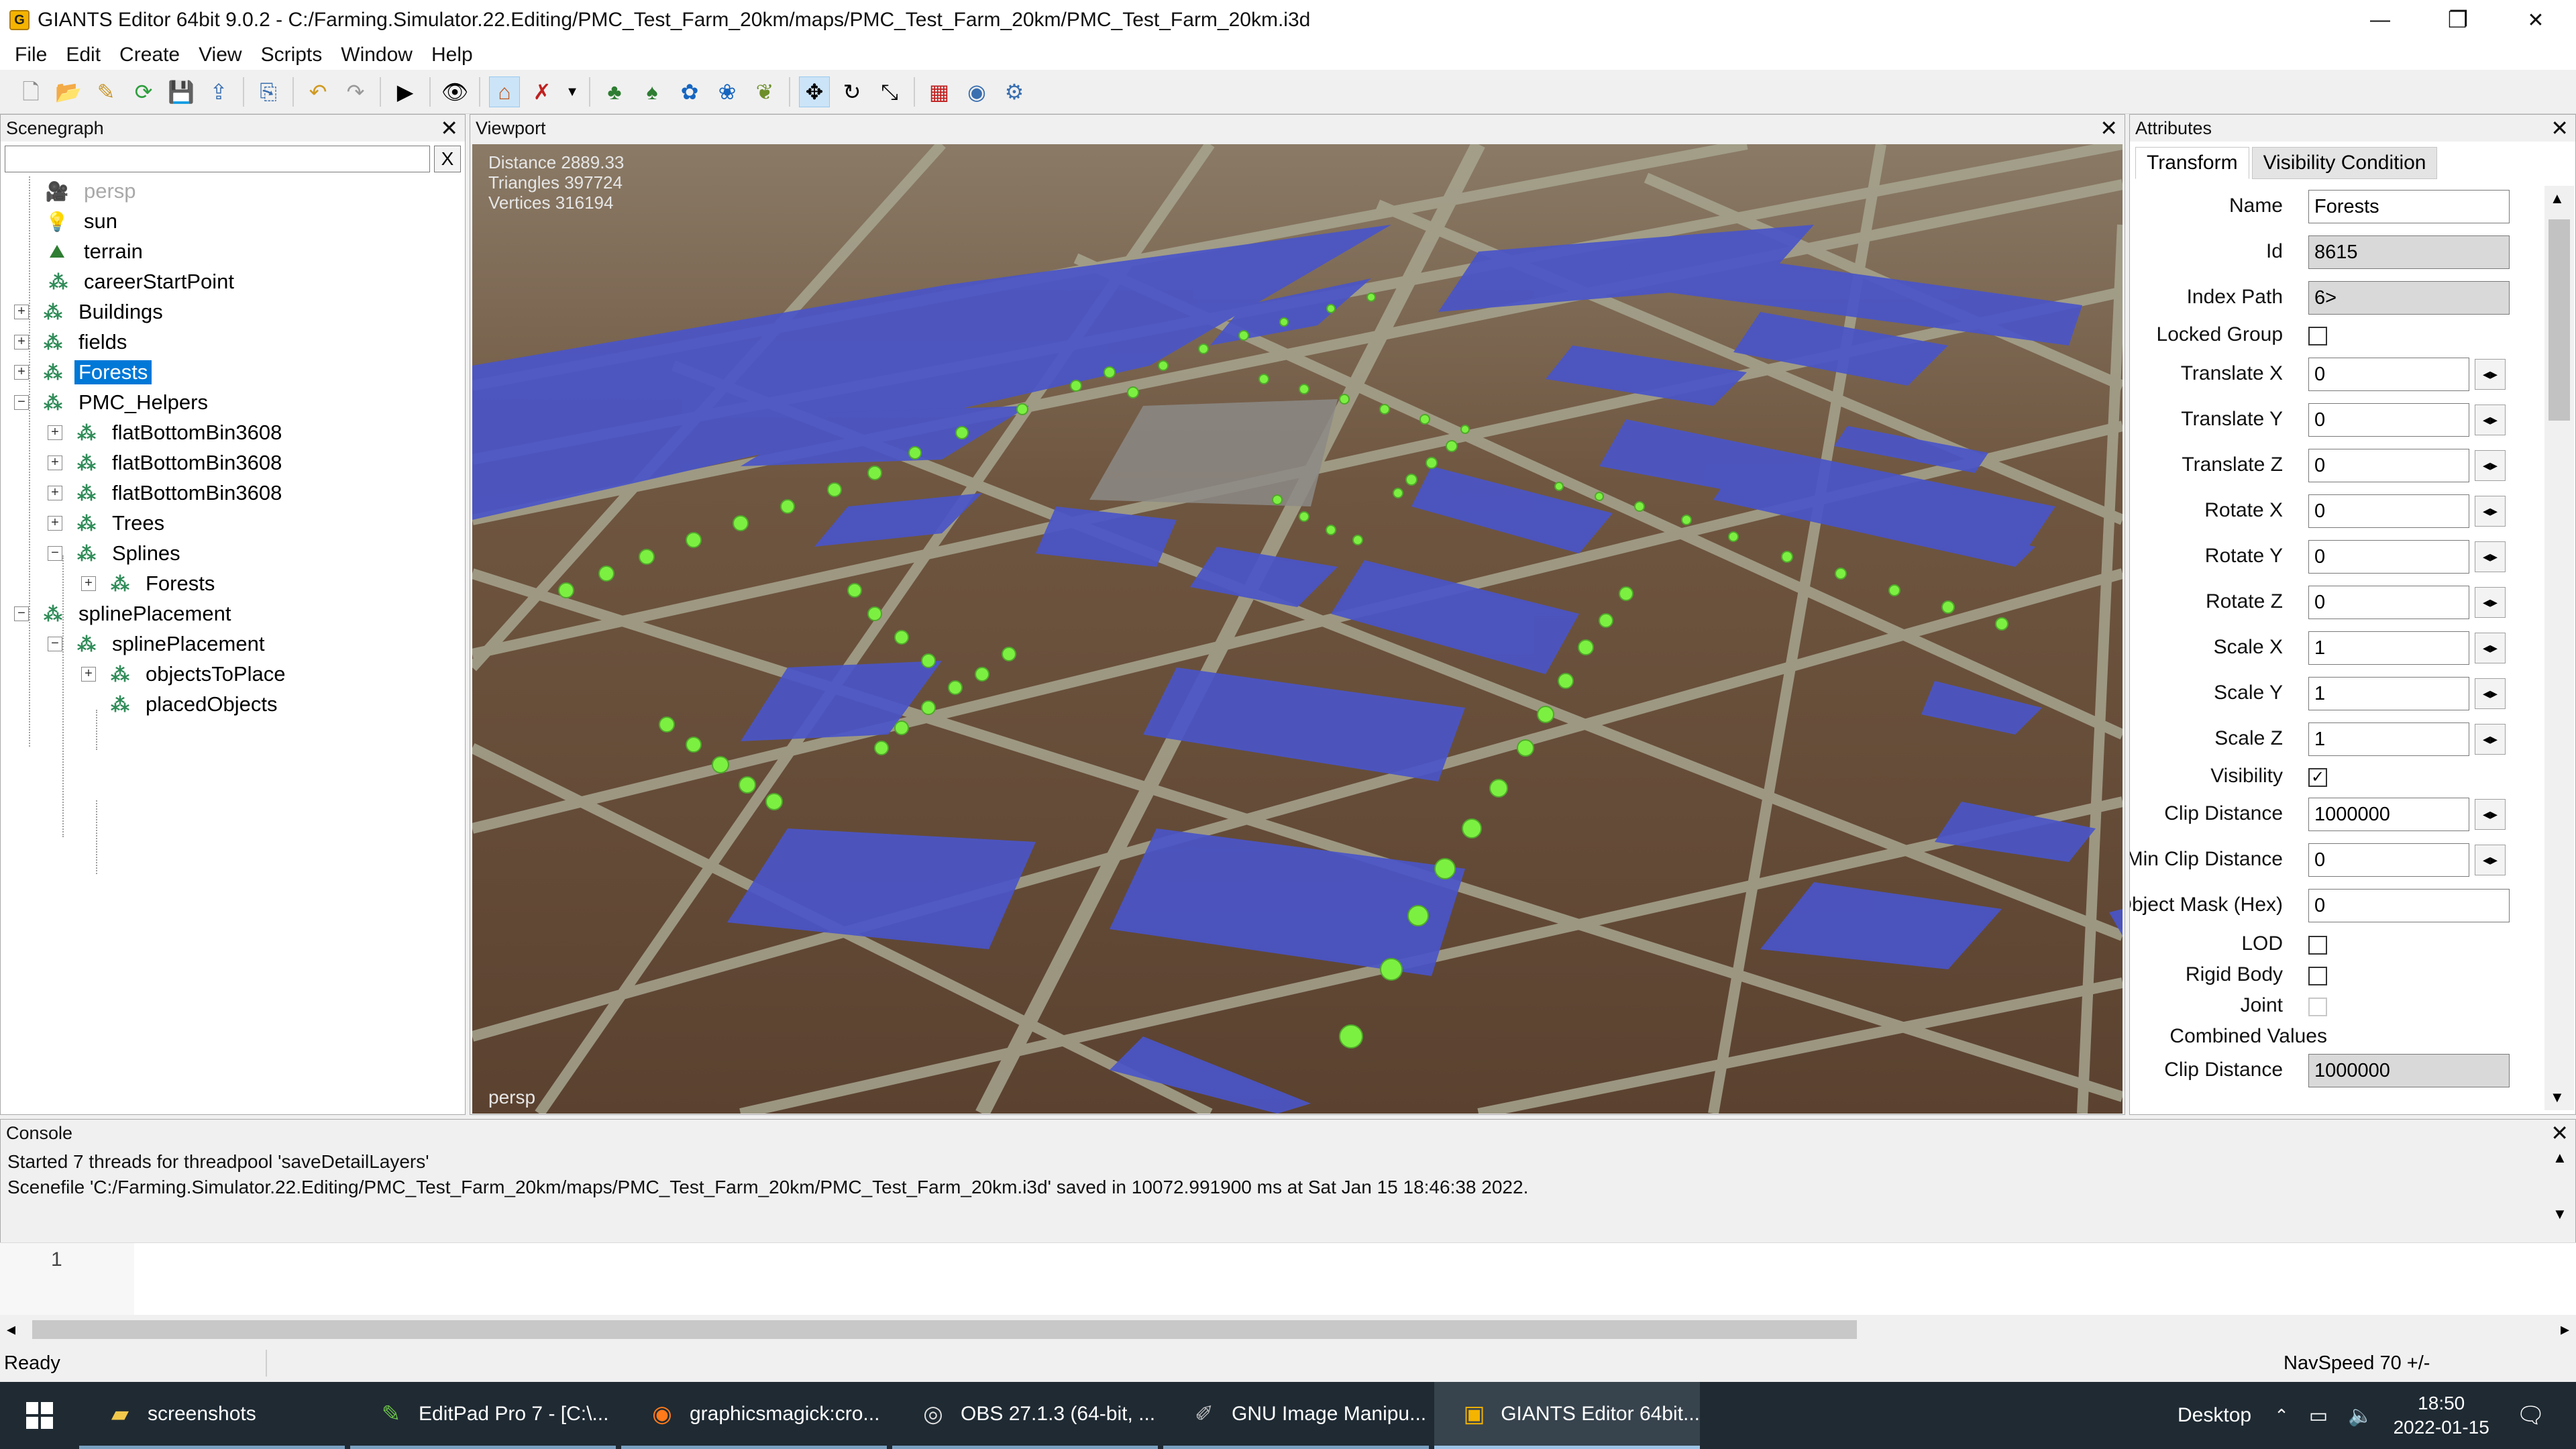  What do you see at coordinates (2388, 648) in the screenshot?
I see `scale-x-field: 1` at bounding box center [2388, 648].